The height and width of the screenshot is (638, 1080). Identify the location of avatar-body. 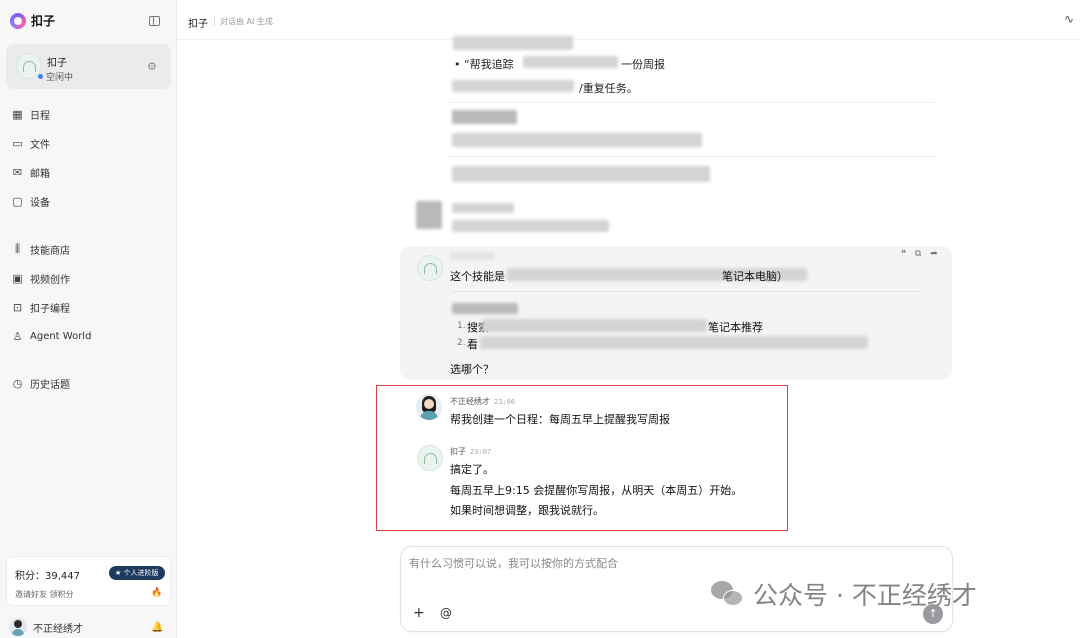
(429, 415).